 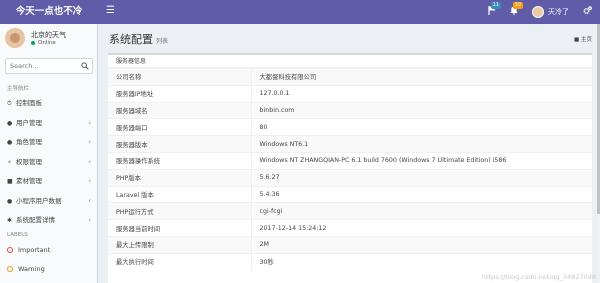 What do you see at coordinates (48, 182) in the screenshot?
I see `sidebar-item-materials: ■ 素材管理 ‹` at bounding box center [48, 182].